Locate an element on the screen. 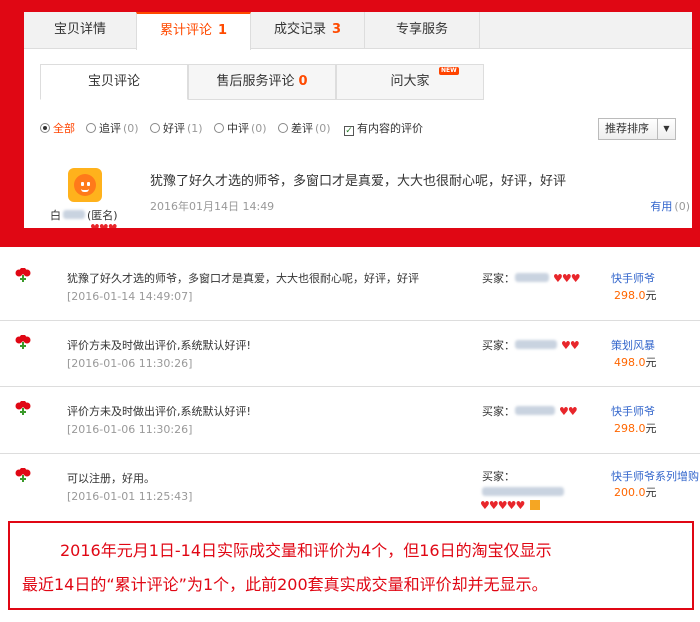 The width and height of the screenshot is (700, 622). note-line-1: 2016年元月1日-14日实际成交量和评价为4个，但16日的淘宝仅显示 is located at coordinates (306, 550).